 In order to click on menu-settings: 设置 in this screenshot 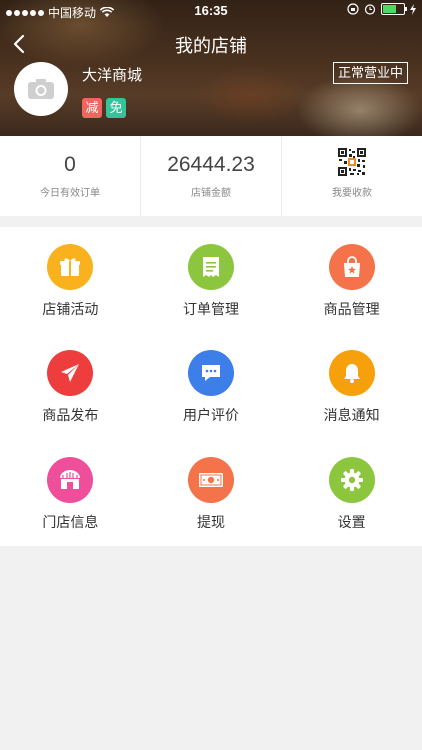, I will do `click(351, 493)`.